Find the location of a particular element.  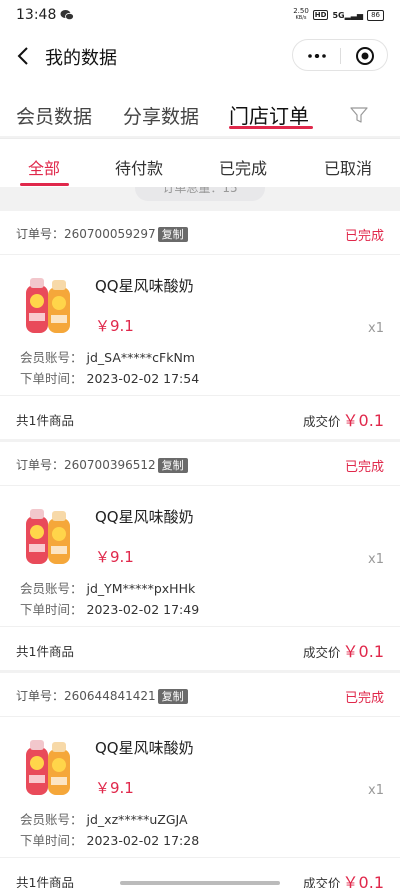

order-number: 订单号：260700059297 复制 is located at coordinates (102, 233).